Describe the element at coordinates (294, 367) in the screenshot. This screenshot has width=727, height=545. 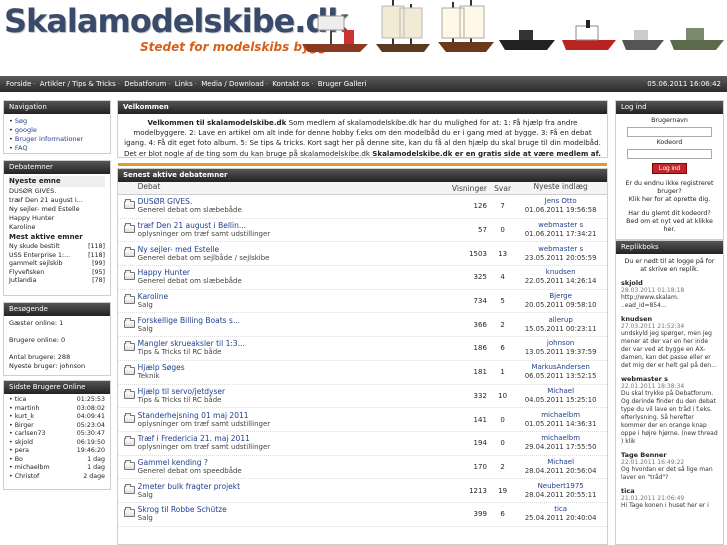
I see `topic-title: Hjælp Søges` at that location.